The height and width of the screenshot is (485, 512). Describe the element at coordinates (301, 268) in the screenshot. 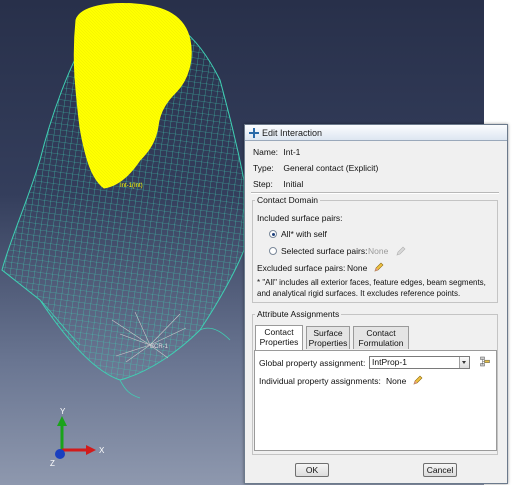

I see `excluded-pairs-label: Excluded surface pairs:` at that location.